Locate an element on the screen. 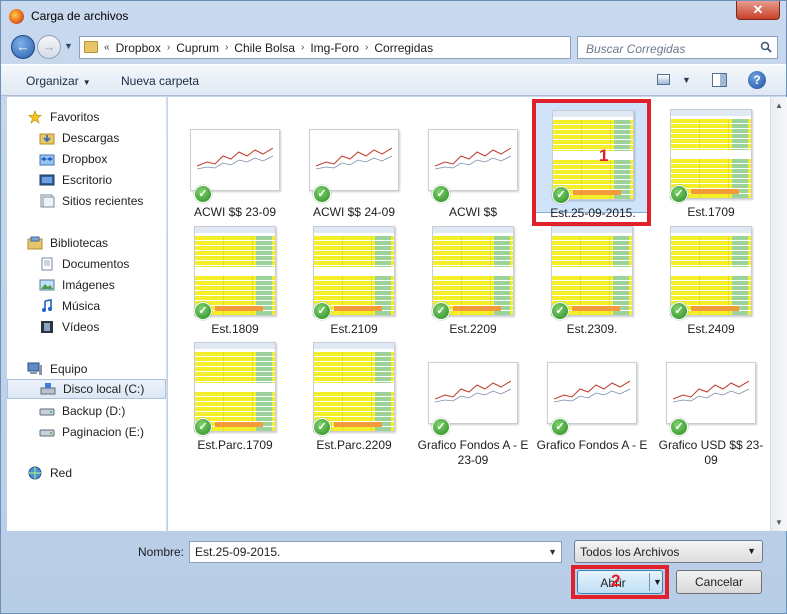 The width and height of the screenshot is (787, 614). firefox-icon is located at coordinates (16, 16).